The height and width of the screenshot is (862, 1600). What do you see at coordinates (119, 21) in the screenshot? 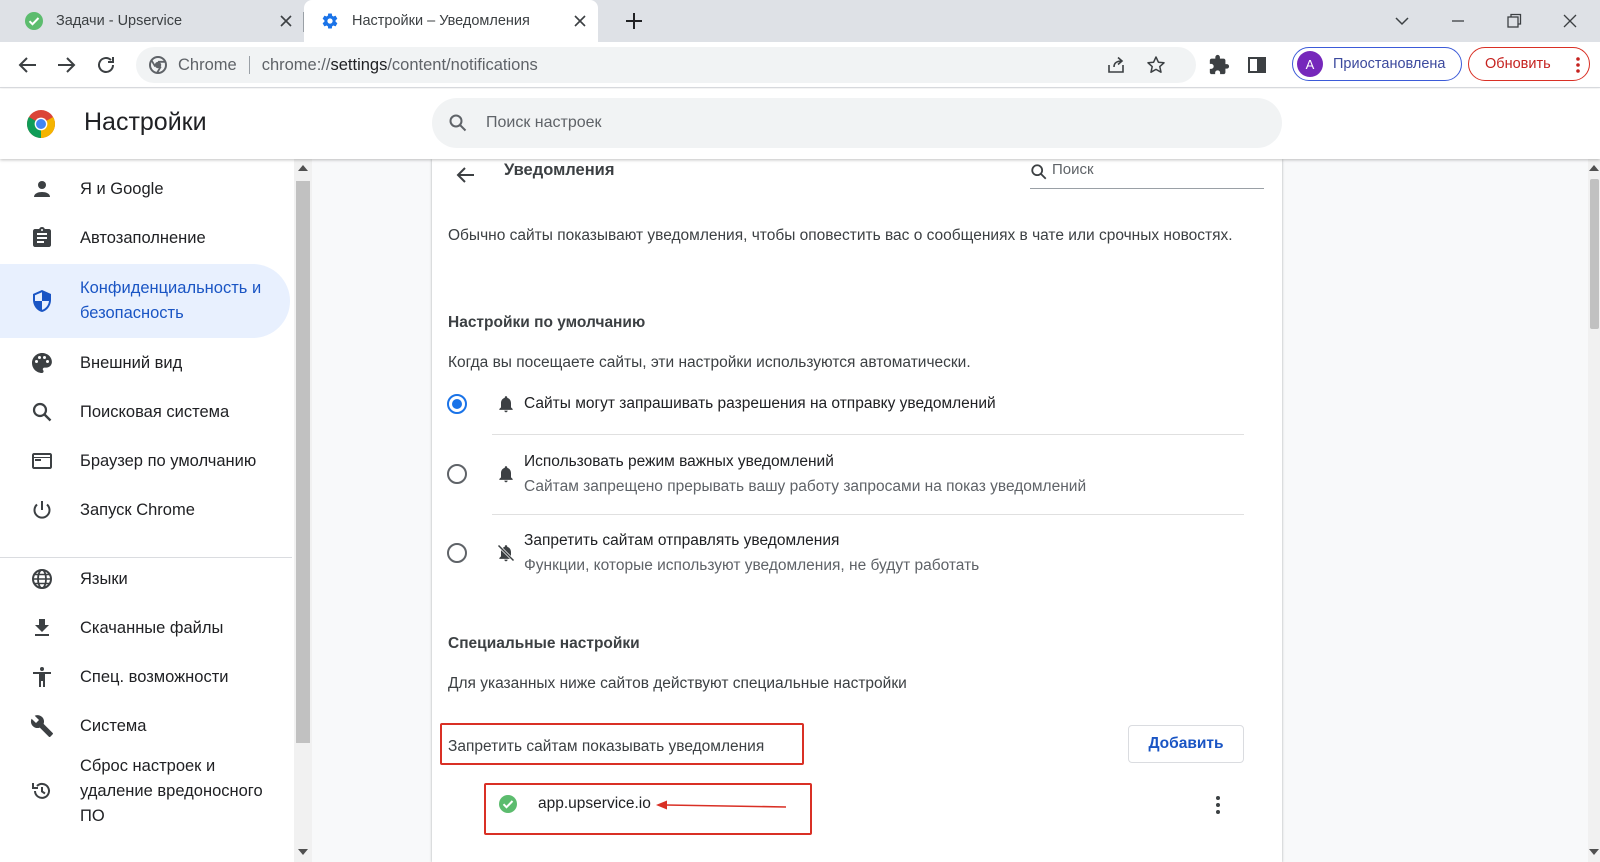
I see `tab-title: Задачи - Upservice` at bounding box center [119, 21].